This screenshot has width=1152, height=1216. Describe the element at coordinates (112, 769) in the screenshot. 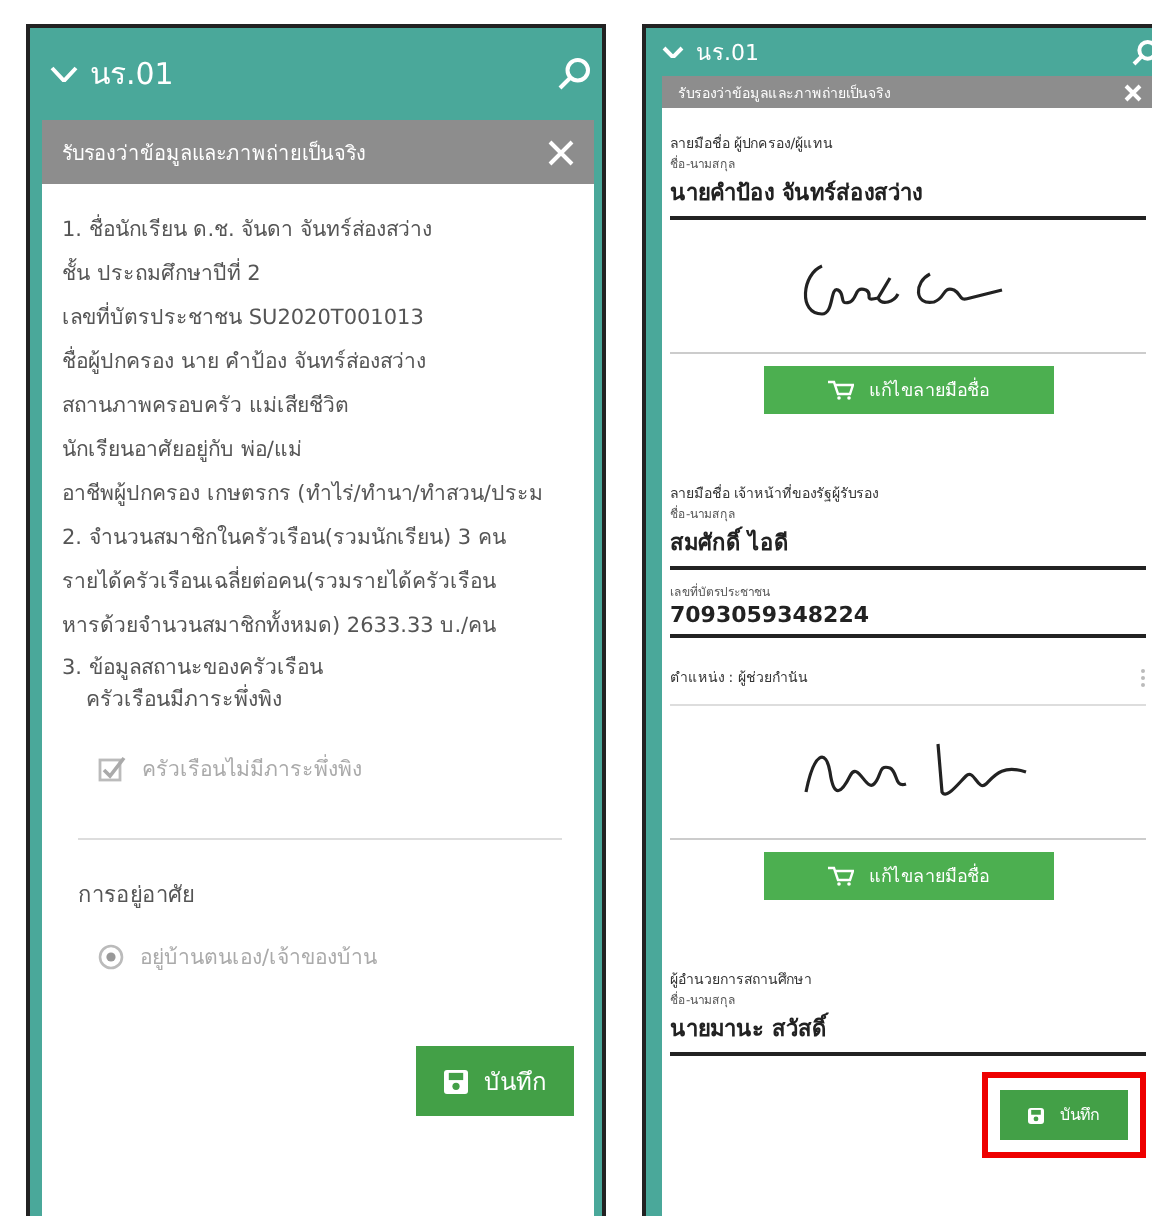

I see `checkbox` at that location.